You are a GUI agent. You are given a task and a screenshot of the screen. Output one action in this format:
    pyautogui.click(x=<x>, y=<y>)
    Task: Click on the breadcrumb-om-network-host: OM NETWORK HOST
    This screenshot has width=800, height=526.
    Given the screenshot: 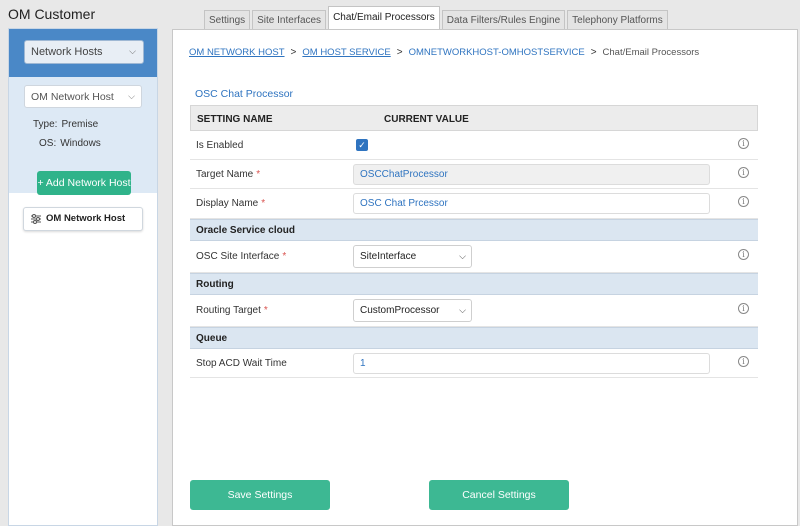 What is the action you would take?
    pyautogui.click(x=237, y=52)
    